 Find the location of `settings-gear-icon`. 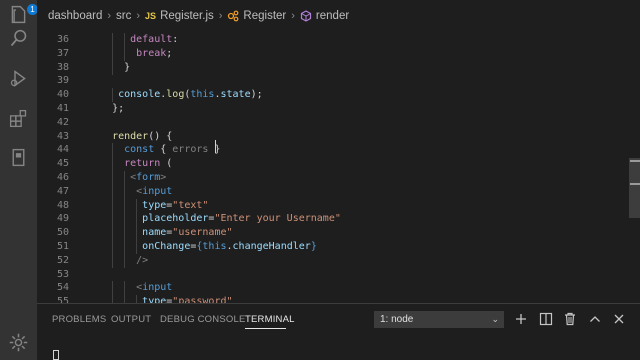

settings-gear-icon is located at coordinates (18, 342).